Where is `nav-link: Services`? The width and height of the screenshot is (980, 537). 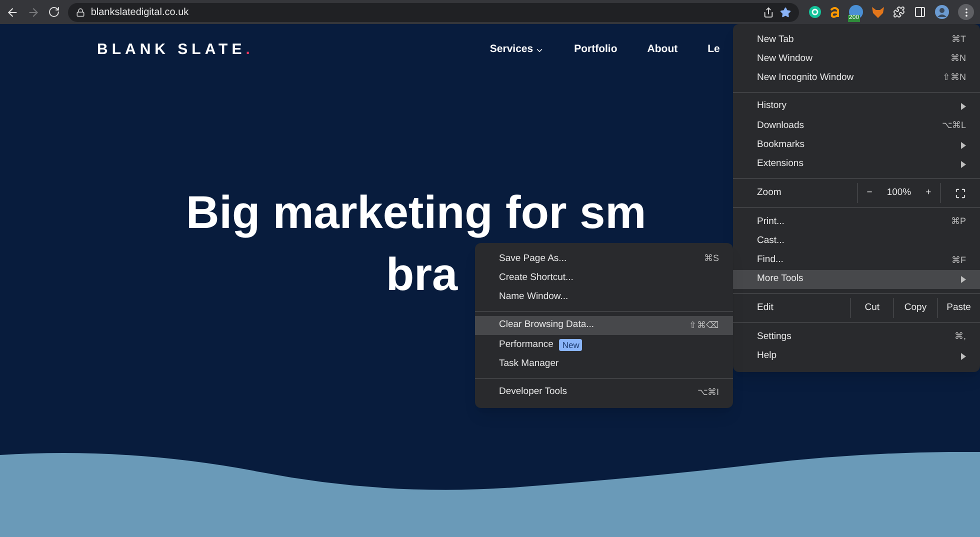 nav-link: Services is located at coordinates (517, 50).